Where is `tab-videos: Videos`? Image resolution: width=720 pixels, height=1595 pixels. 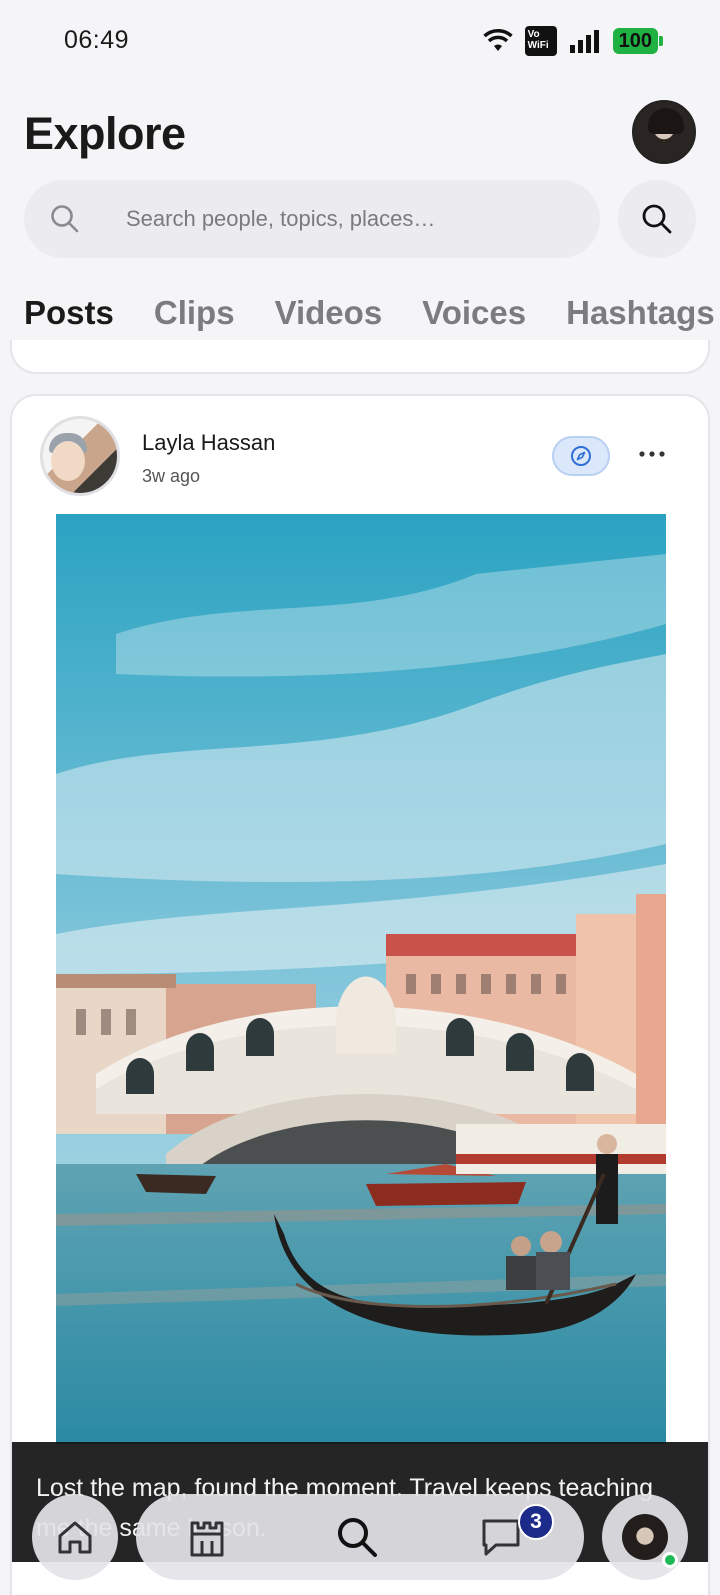 tab-videos: Videos is located at coordinates (329, 313).